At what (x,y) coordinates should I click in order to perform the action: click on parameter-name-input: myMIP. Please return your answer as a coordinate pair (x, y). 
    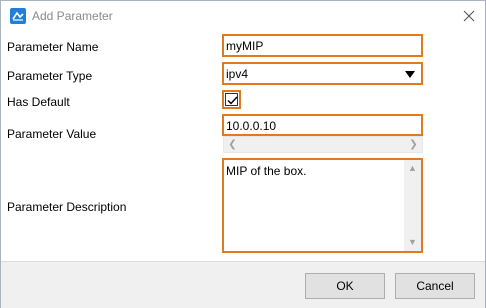
    Looking at the image, I should click on (322, 45).